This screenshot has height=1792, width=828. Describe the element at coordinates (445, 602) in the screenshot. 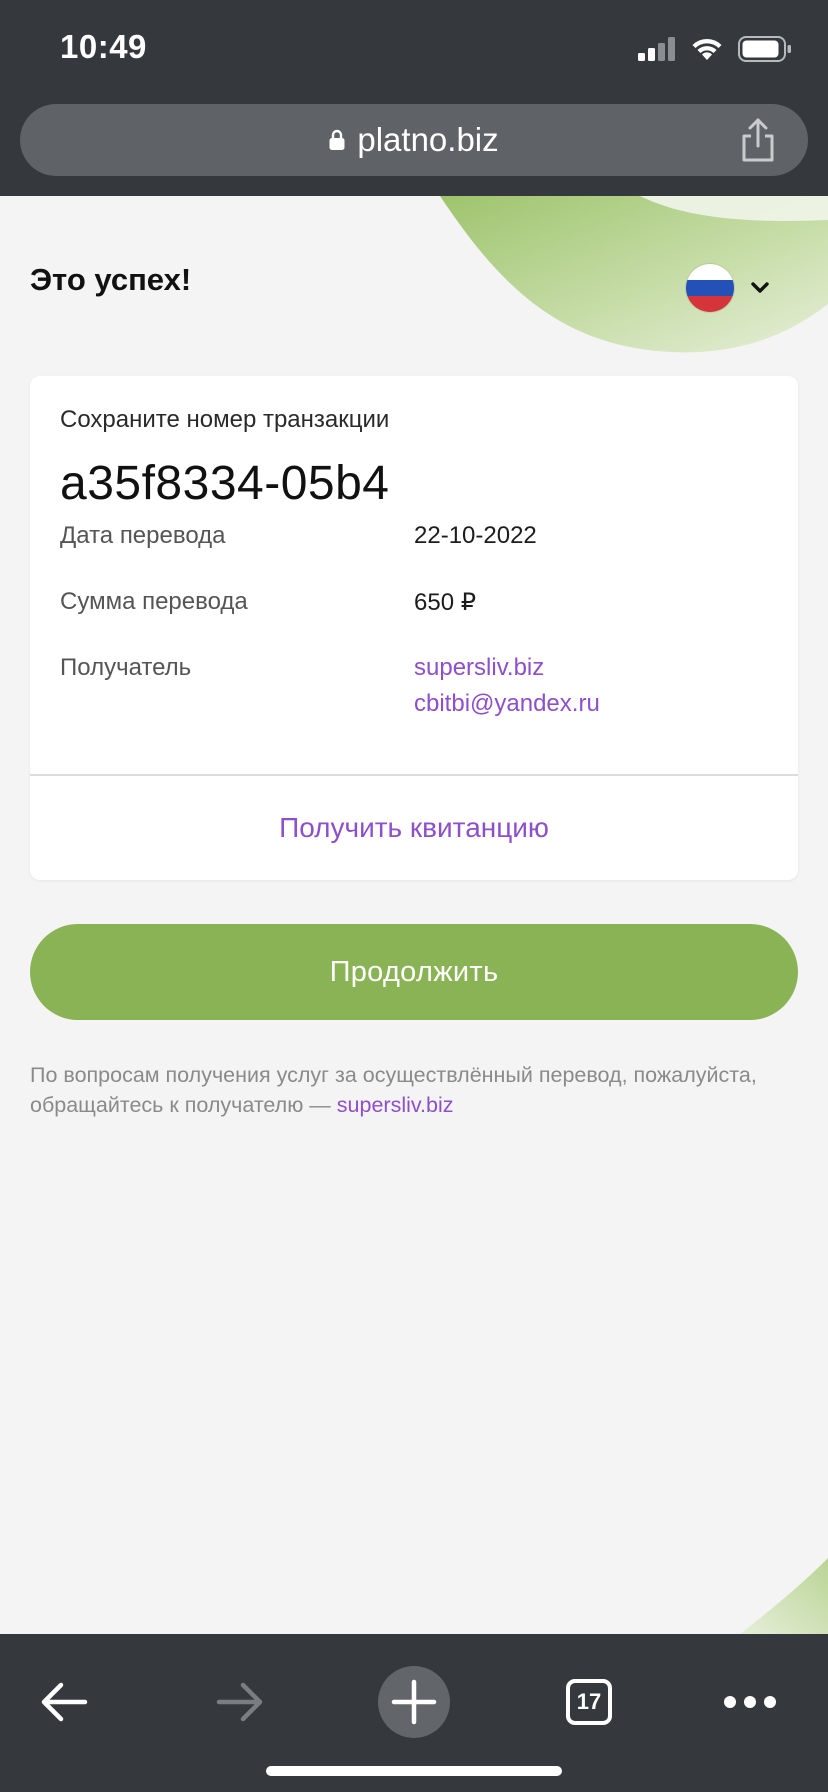

I see `transfer-amount-value: 650 ₽` at that location.